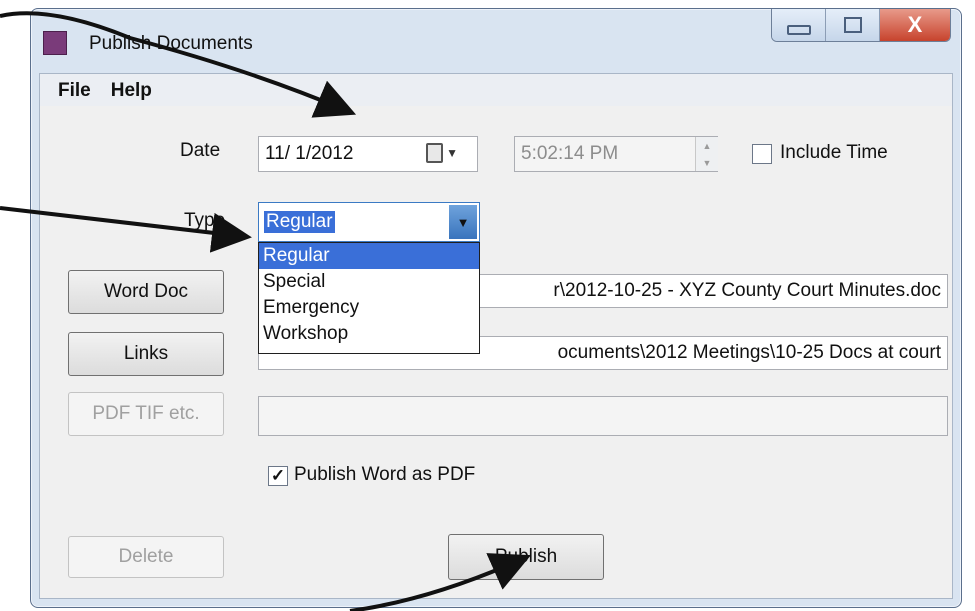  I want to click on calendar-icon, so click(435, 153).